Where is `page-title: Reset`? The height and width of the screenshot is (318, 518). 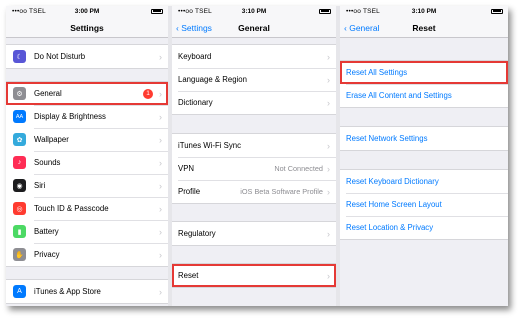 page-title: Reset is located at coordinates (424, 28).